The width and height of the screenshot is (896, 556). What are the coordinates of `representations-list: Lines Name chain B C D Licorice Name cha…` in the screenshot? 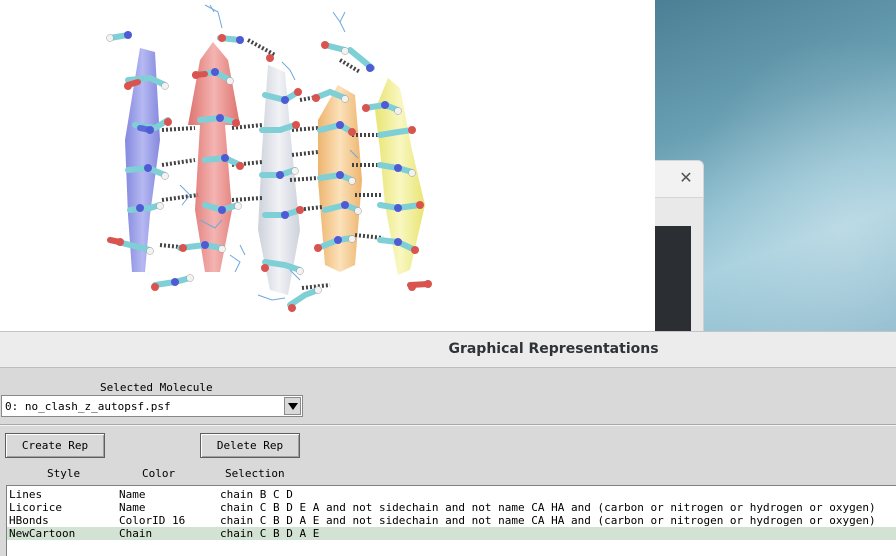 It's located at (451, 520).